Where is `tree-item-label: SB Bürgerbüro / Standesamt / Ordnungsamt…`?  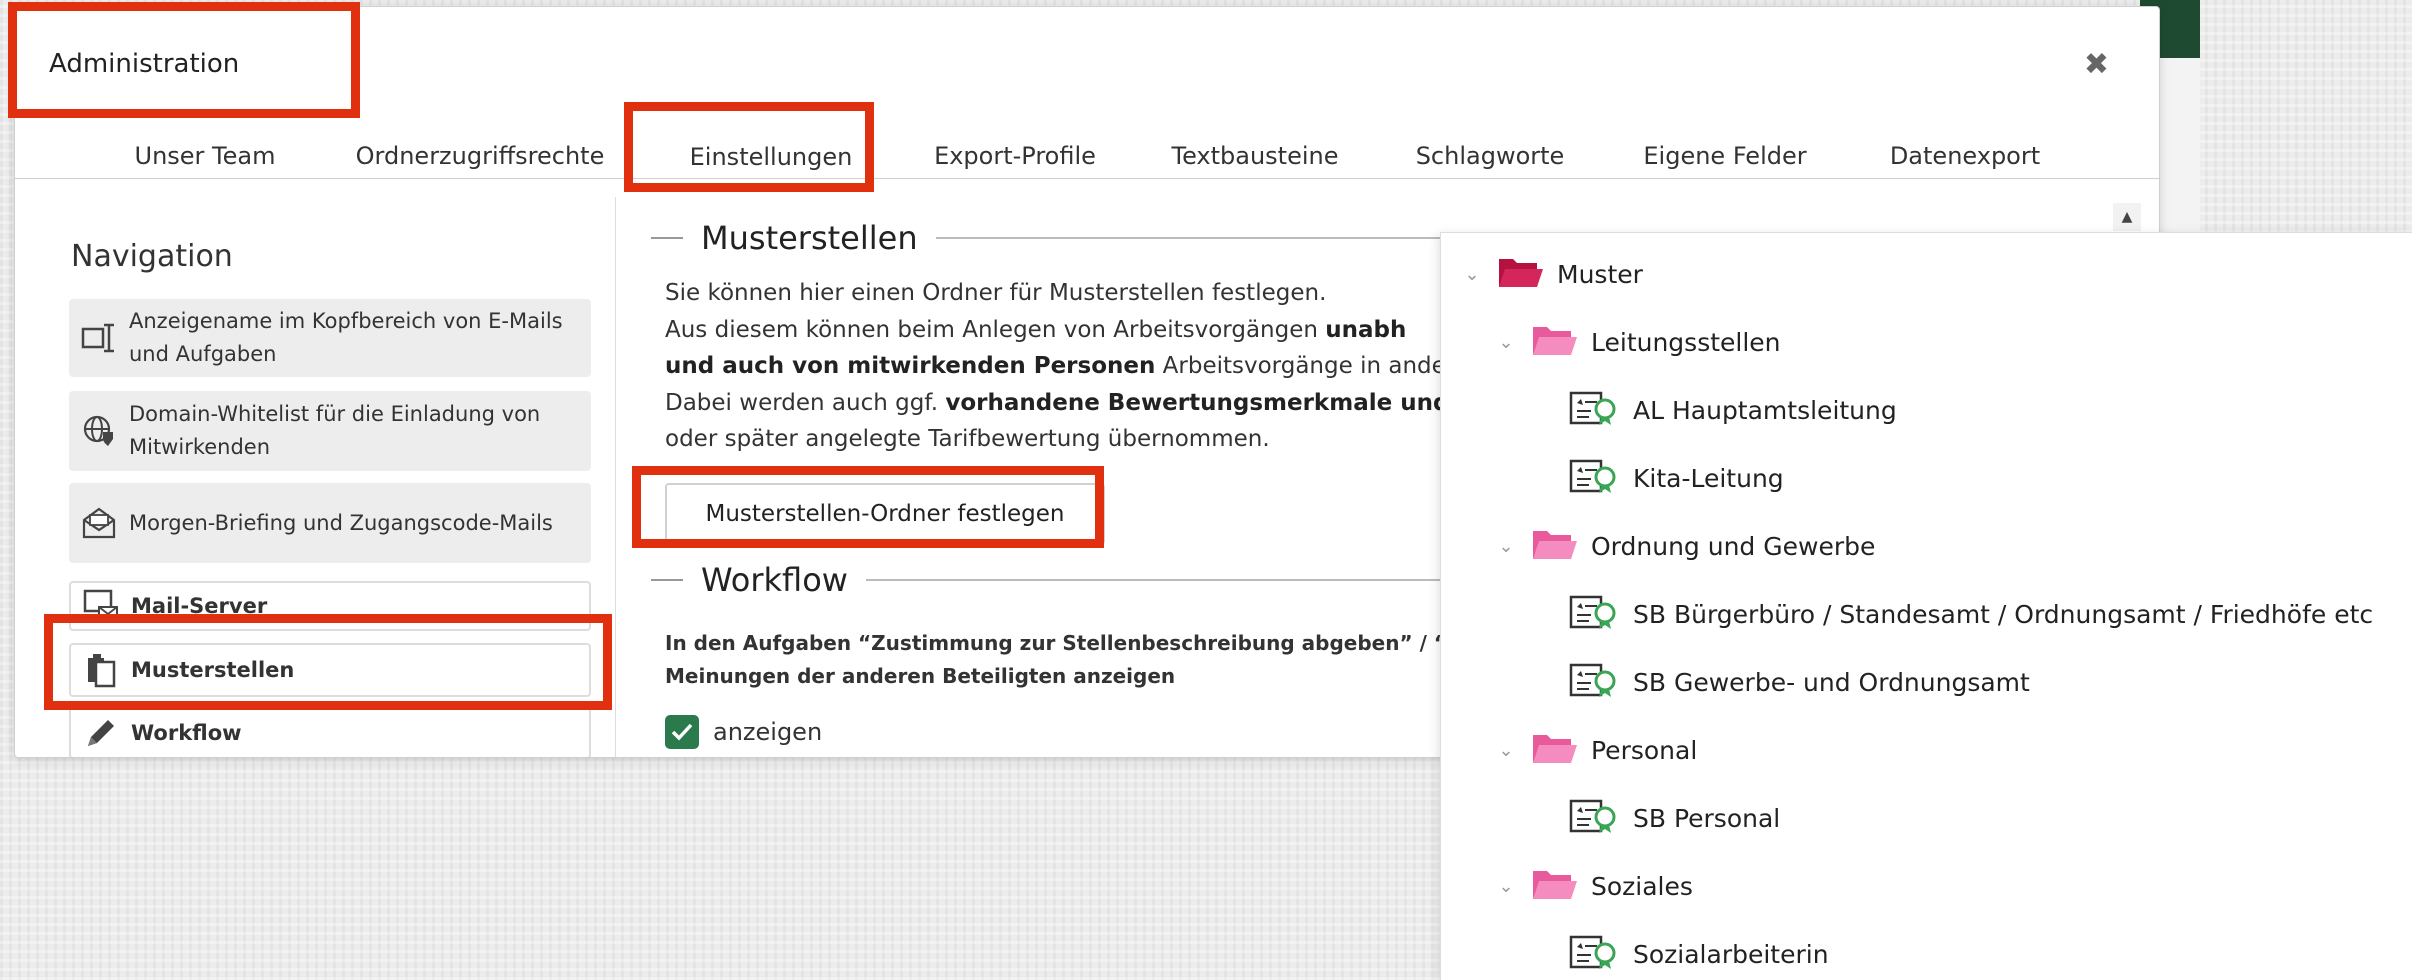
tree-item-label: SB Bürgerbüro / Standesamt / Ordnungsamt… is located at coordinates (2003, 614).